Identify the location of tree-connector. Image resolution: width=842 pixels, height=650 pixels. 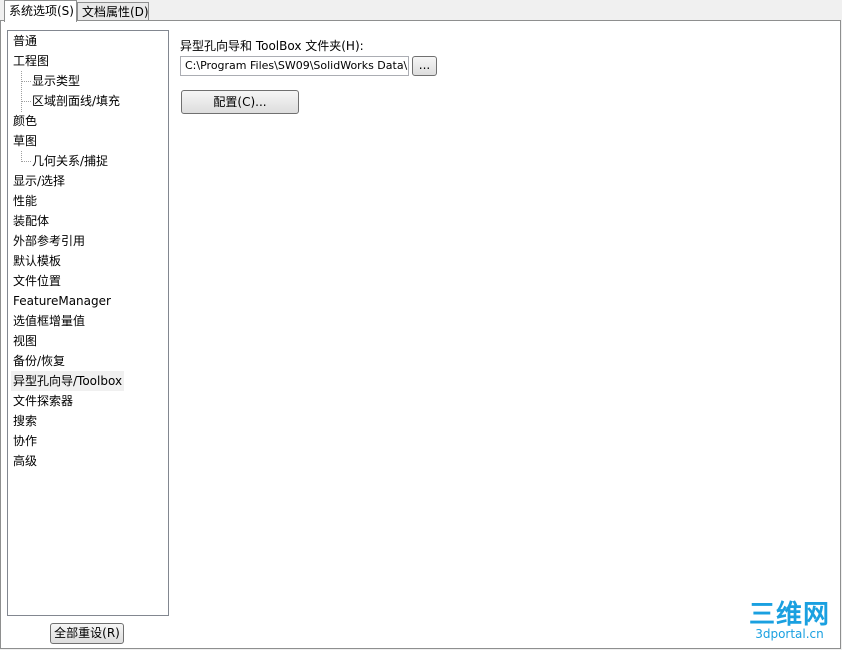
(21, 91).